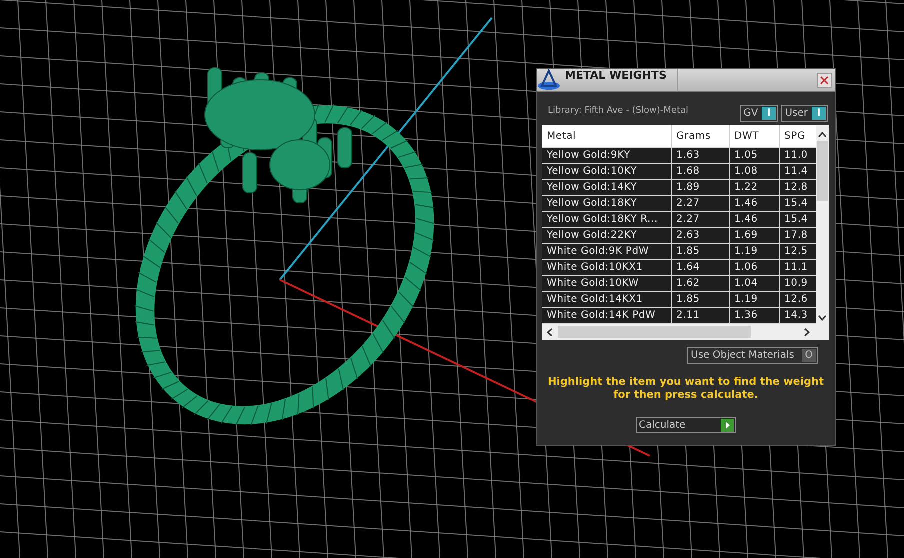 The image size is (904, 558). Describe the element at coordinates (797, 172) in the screenshot. I see `table-cell: 11.4` at that location.